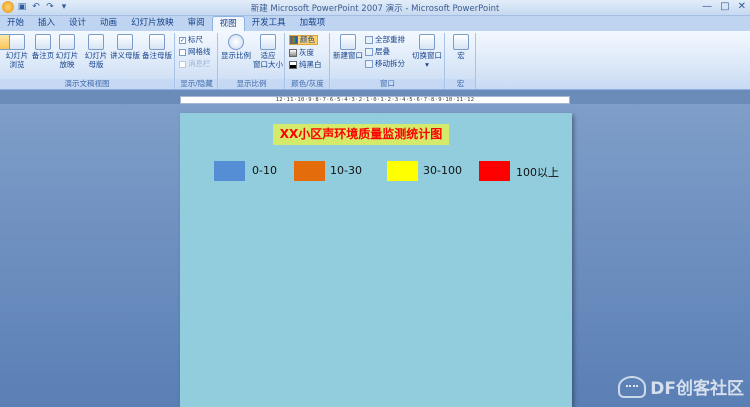 This screenshot has height=407, width=750. I want to click on legend-label-100-plus: 100以上, so click(537, 172).